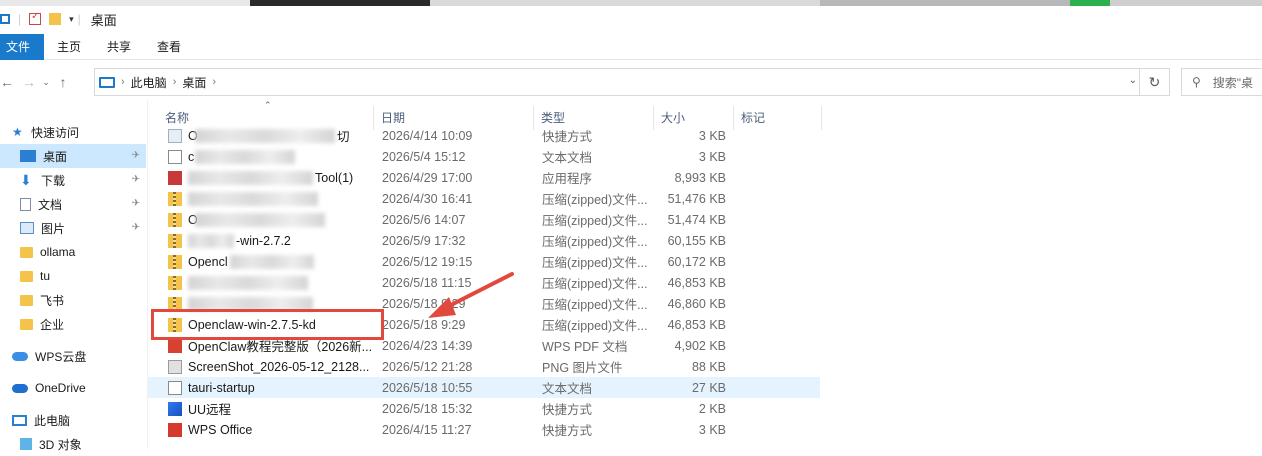 The width and height of the screenshot is (1262, 456). Describe the element at coordinates (442, 307) in the screenshot. I see `annotation-arrow-head` at that location.